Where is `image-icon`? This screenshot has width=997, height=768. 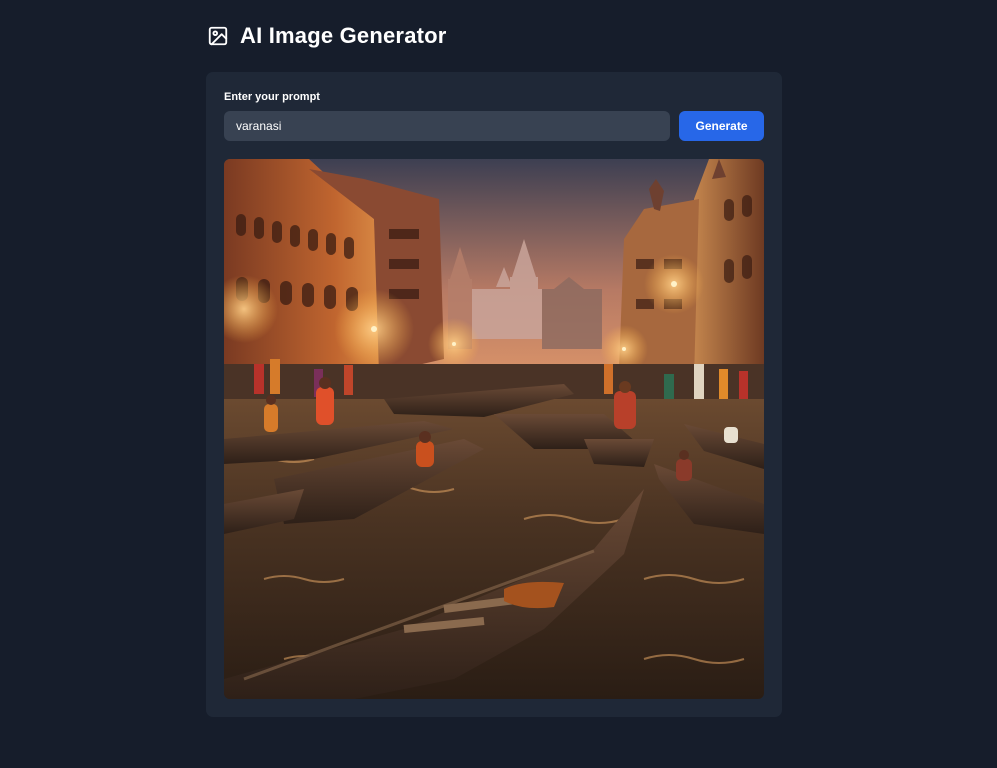
image-icon is located at coordinates (218, 36).